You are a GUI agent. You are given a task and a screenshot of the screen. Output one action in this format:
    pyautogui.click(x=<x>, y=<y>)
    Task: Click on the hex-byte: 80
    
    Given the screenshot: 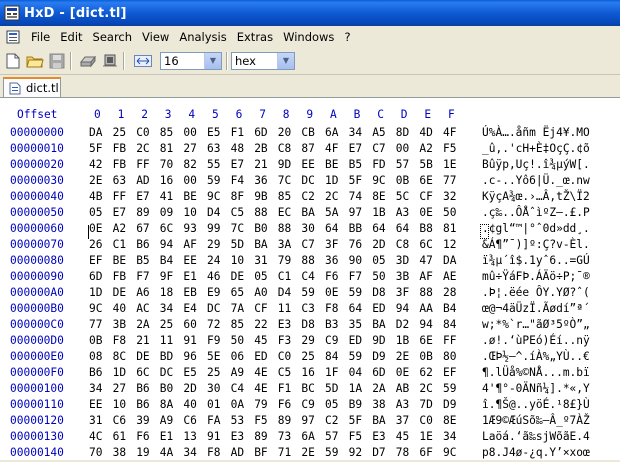 What is the action you would take?
    pyautogui.click(x=449, y=356)
    